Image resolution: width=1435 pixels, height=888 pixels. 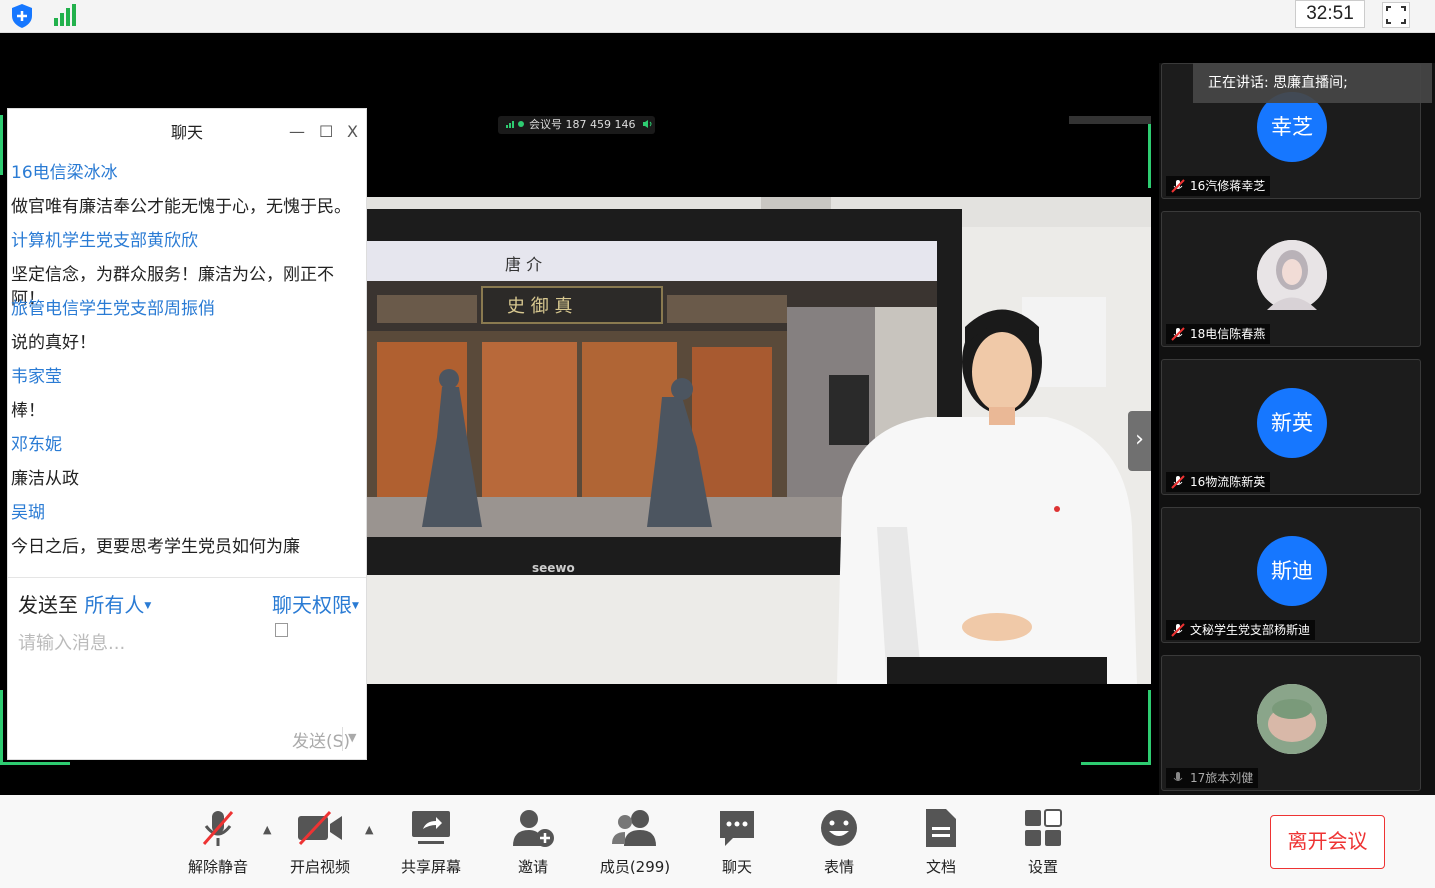 I want to click on participant-name: 18电信陈春燕, so click(x=1218, y=334).